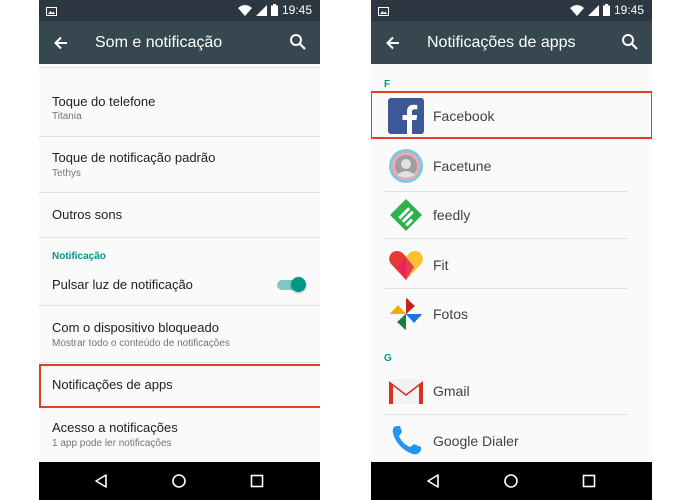 This screenshot has height=500, width=695. What do you see at coordinates (441, 265) in the screenshot?
I see `app-name: Fit` at bounding box center [441, 265].